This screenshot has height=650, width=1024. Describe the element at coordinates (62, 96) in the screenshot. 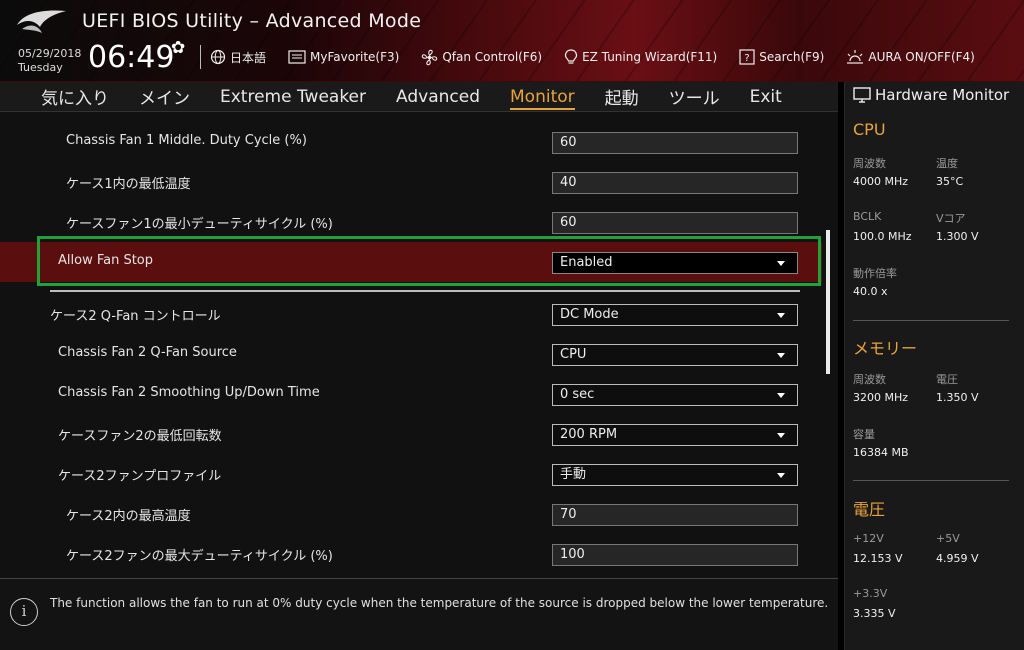

I see `tab-favorites: 気に入り` at that location.